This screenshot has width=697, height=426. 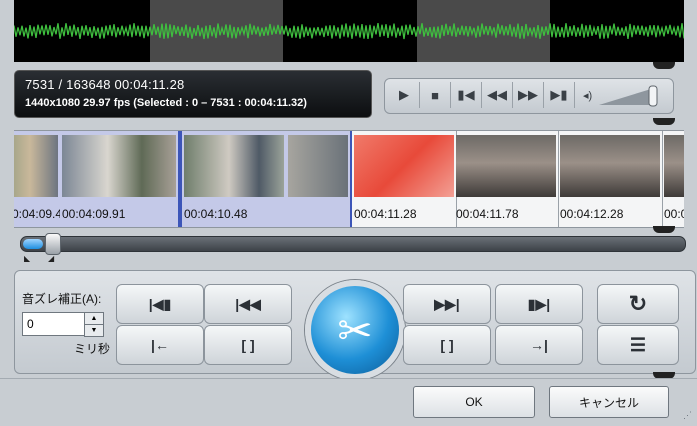 I want to click on range-bracket-icon: [ ], so click(x=248, y=345).